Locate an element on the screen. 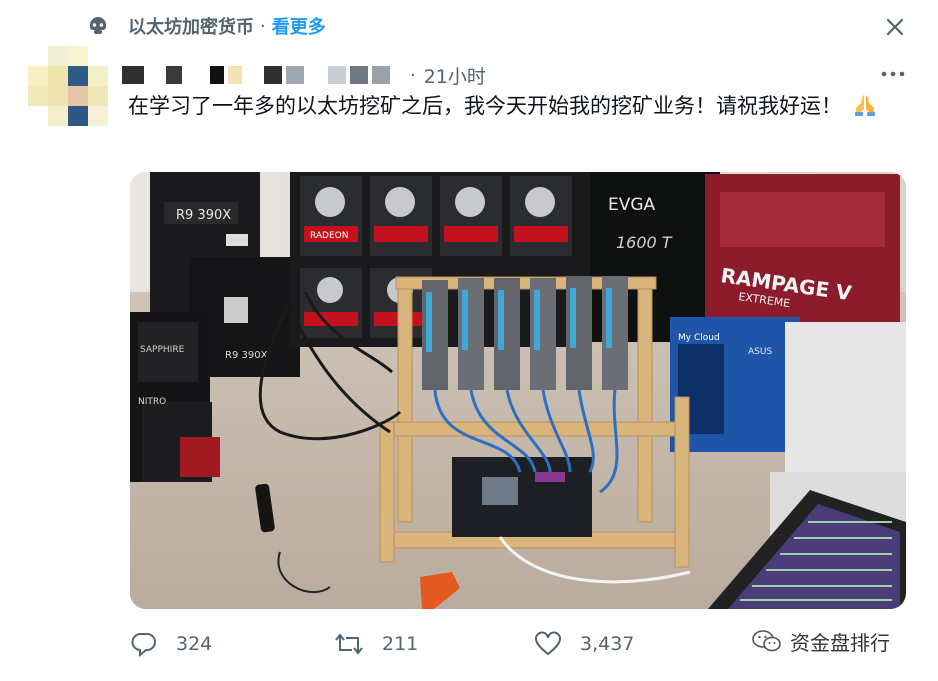  see-more-link: 看更多 is located at coordinates (299, 26).